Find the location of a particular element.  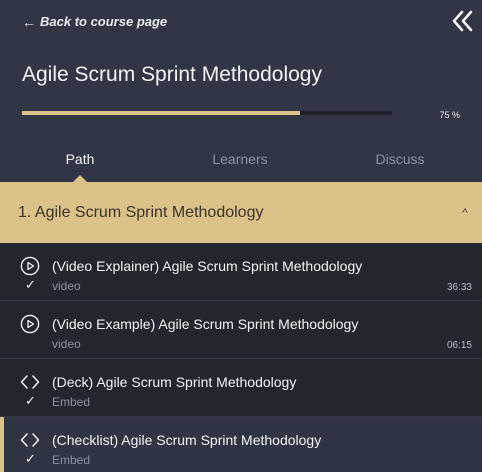

chevron-up-icon: ^ is located at coordinates (465, 213).